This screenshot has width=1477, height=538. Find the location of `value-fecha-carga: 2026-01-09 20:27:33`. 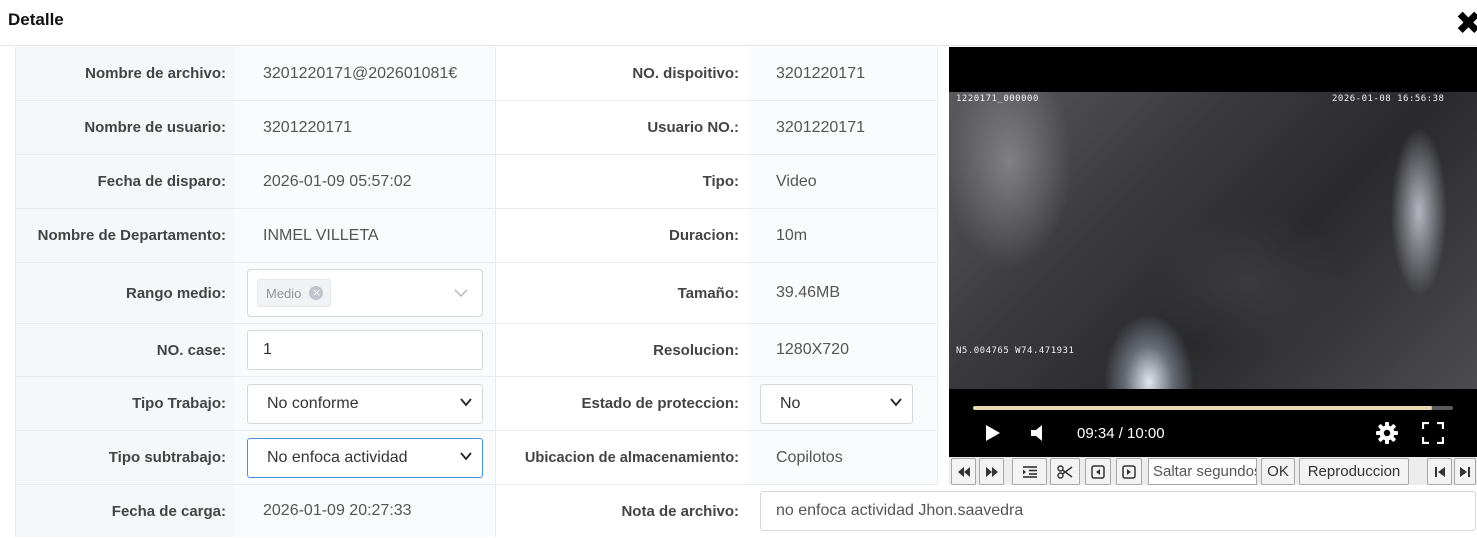

value-fecha-carga: 2026-01-09 20:27:33 is located at coordinates (365, 511).